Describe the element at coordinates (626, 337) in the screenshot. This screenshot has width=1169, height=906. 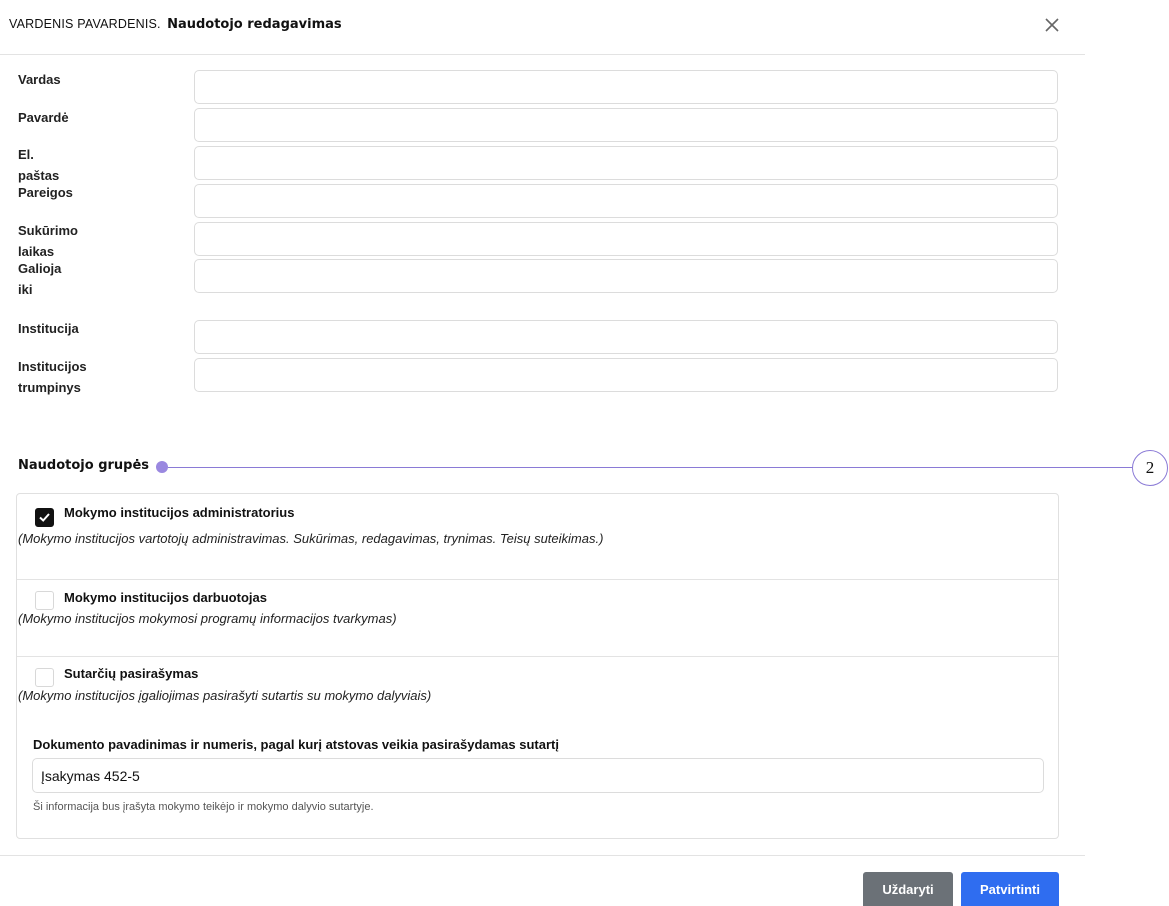
I see `institution-field` at that location.